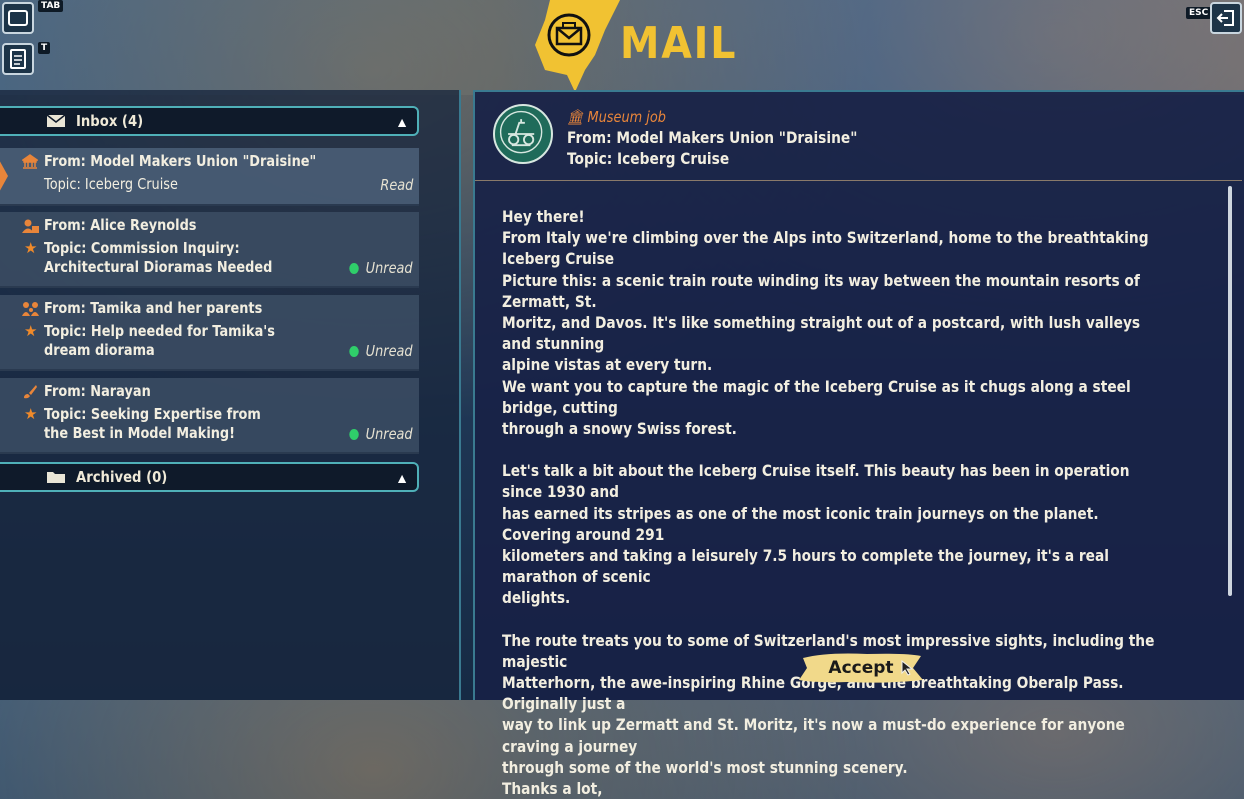 This screenshot has width=1244, height=799. What do you see at coordinates (110, 121) in the screenshot?
I see `inbox-label: Inbox (4)` at bounding box center [110, 121].